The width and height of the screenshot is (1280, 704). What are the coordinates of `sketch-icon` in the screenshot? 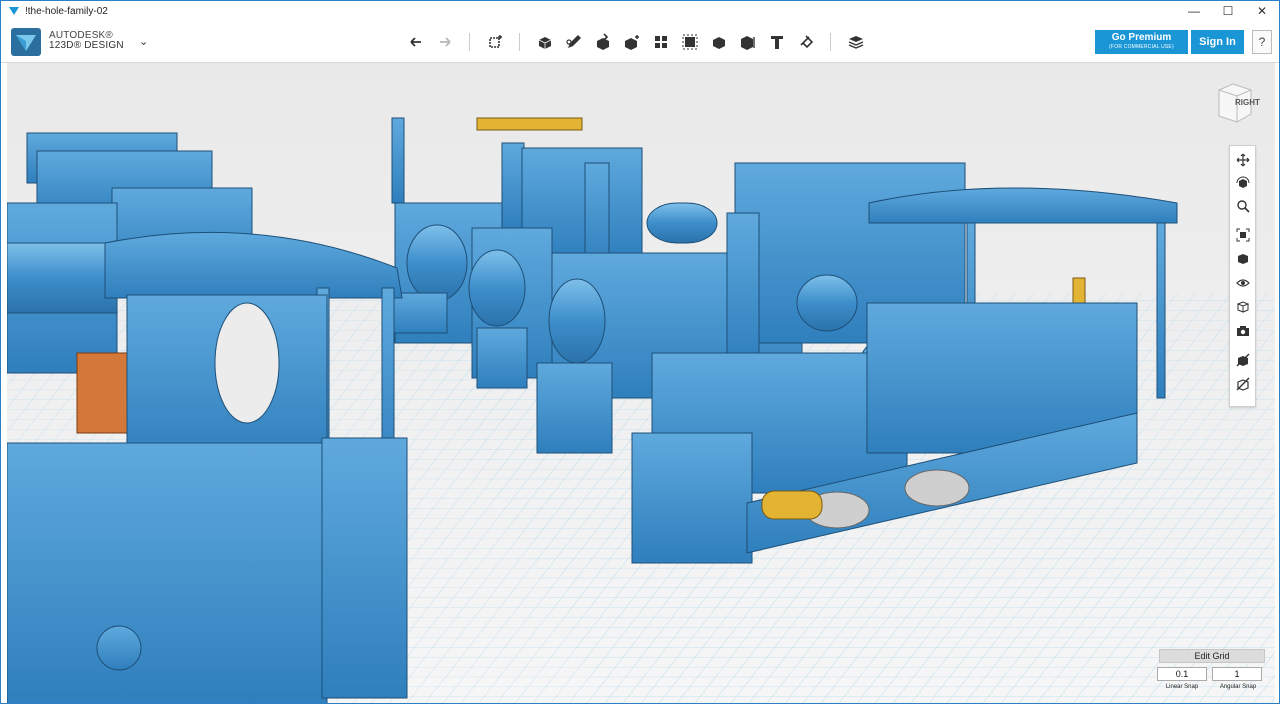 It's located at (573, 41).